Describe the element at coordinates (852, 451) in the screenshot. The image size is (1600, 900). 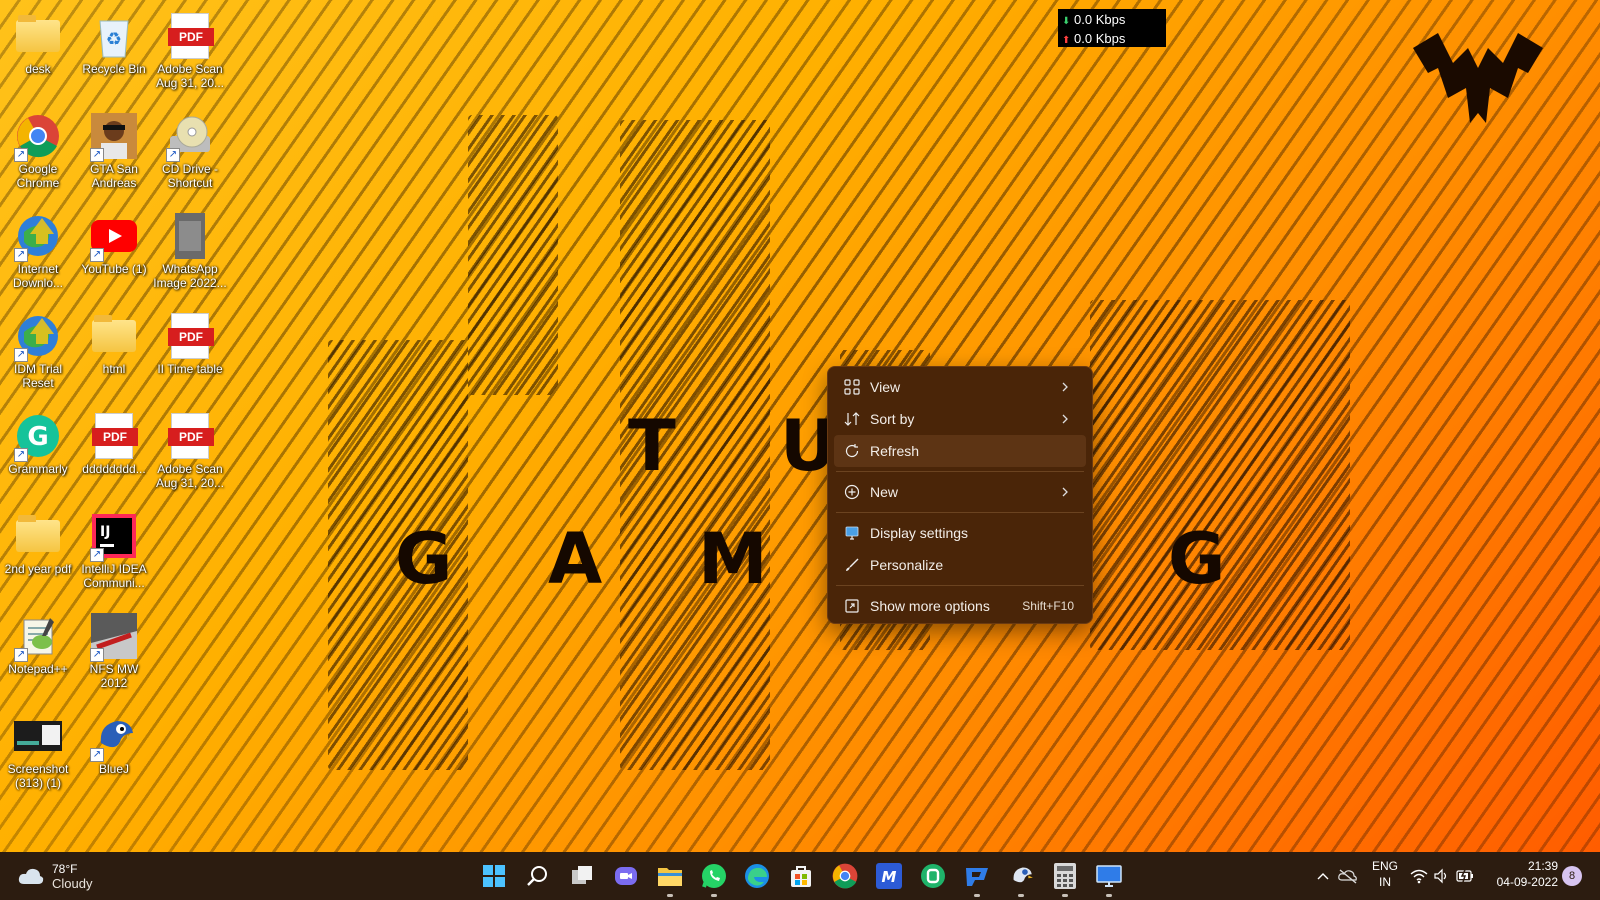
I see `refresh-icon` at that location.